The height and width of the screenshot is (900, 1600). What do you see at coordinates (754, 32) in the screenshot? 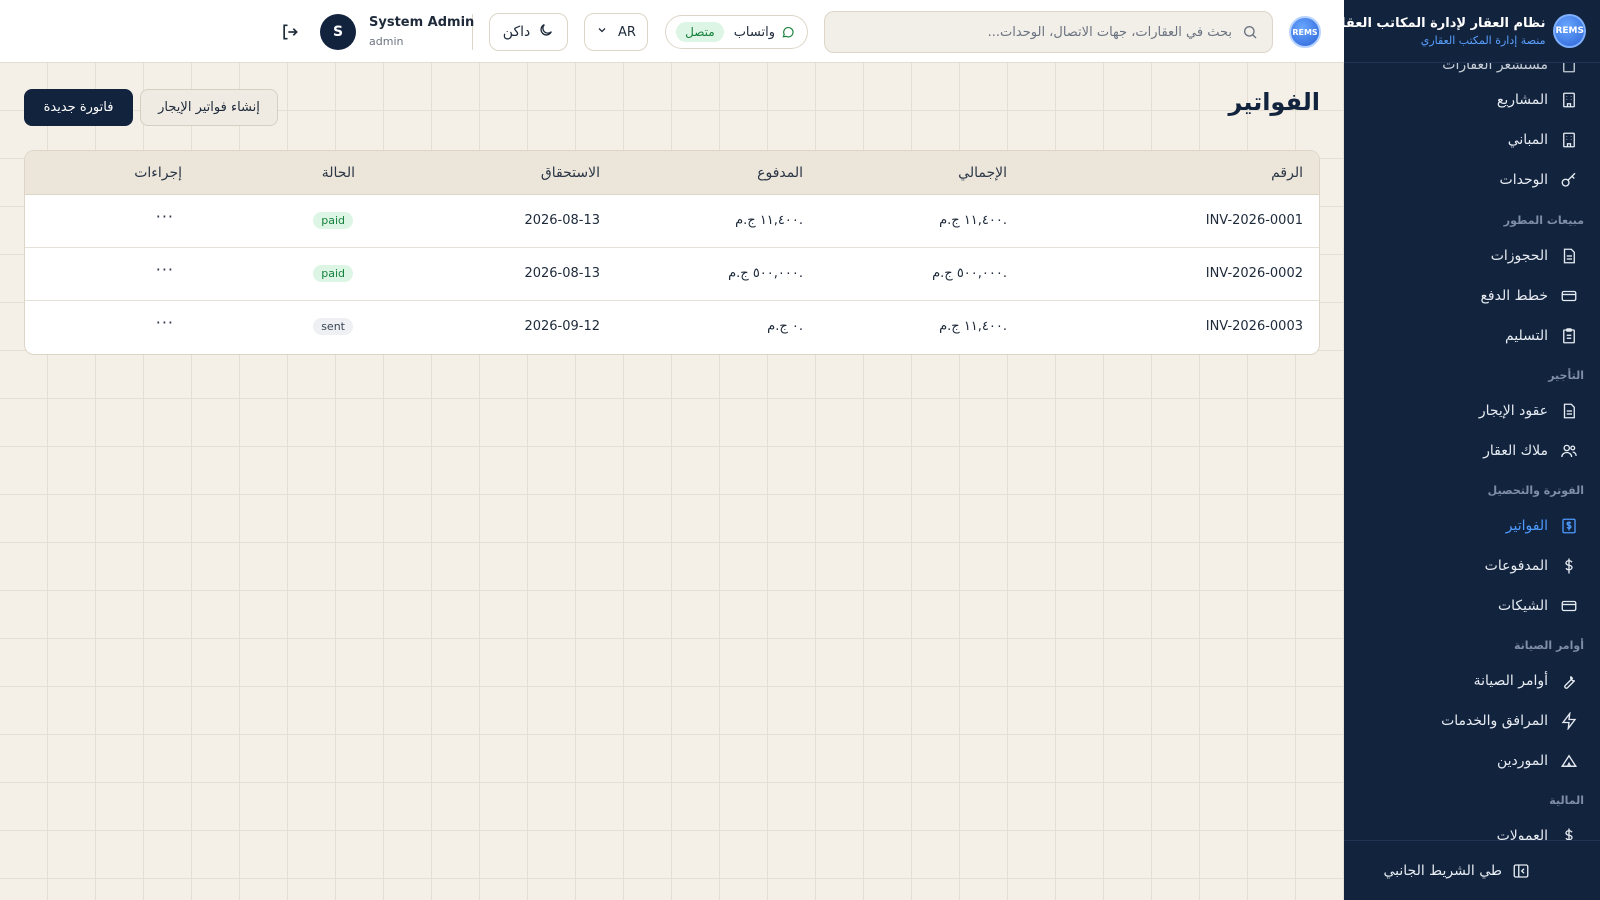
I see `whatsapp-label: واتساب` at bounding box center [754, 32].